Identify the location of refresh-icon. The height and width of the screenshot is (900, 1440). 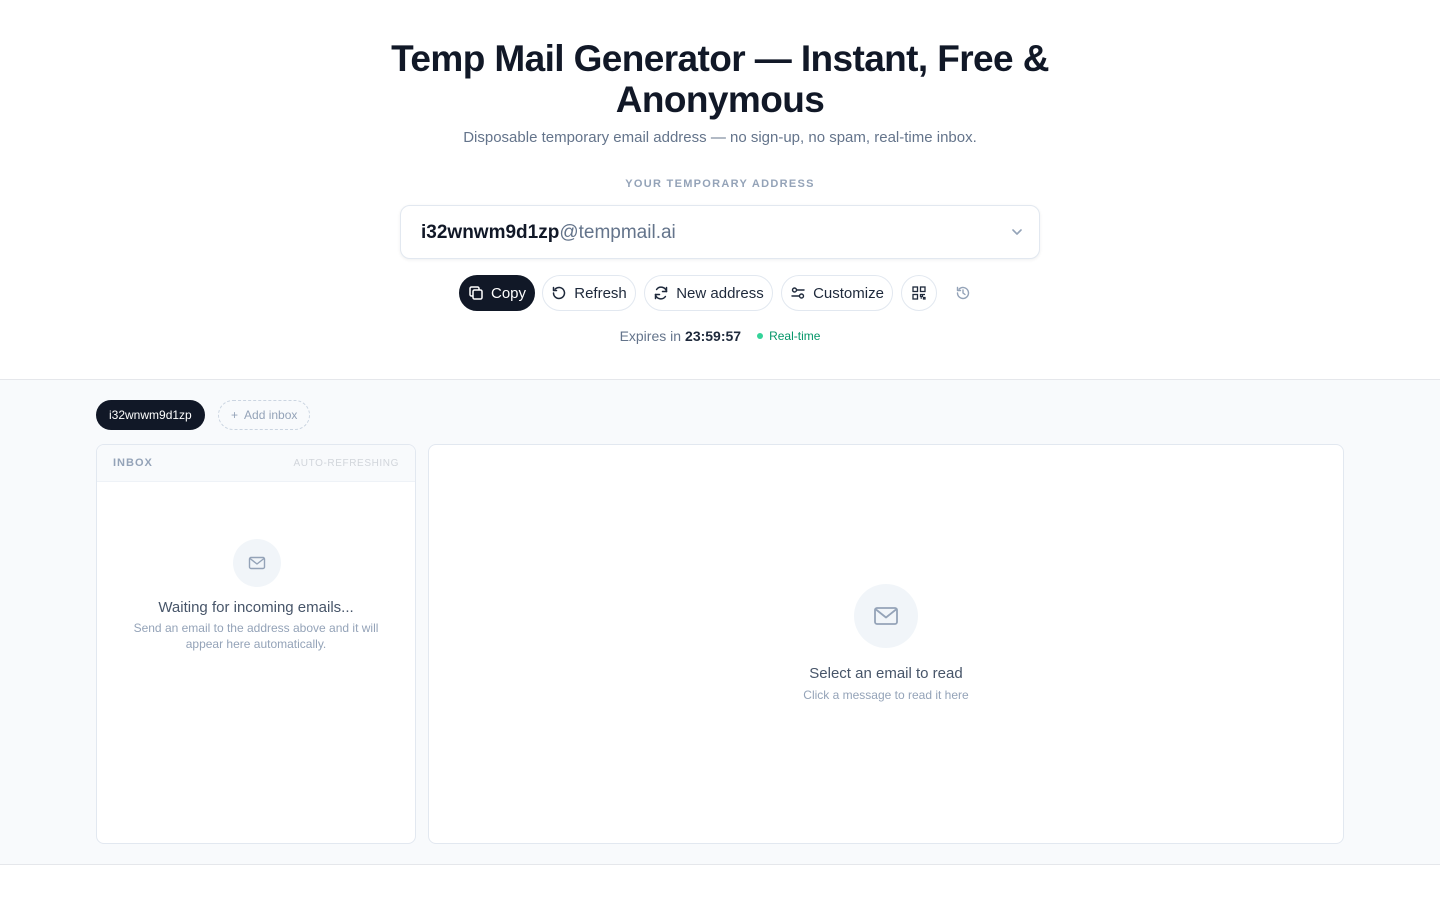
(559, 293).